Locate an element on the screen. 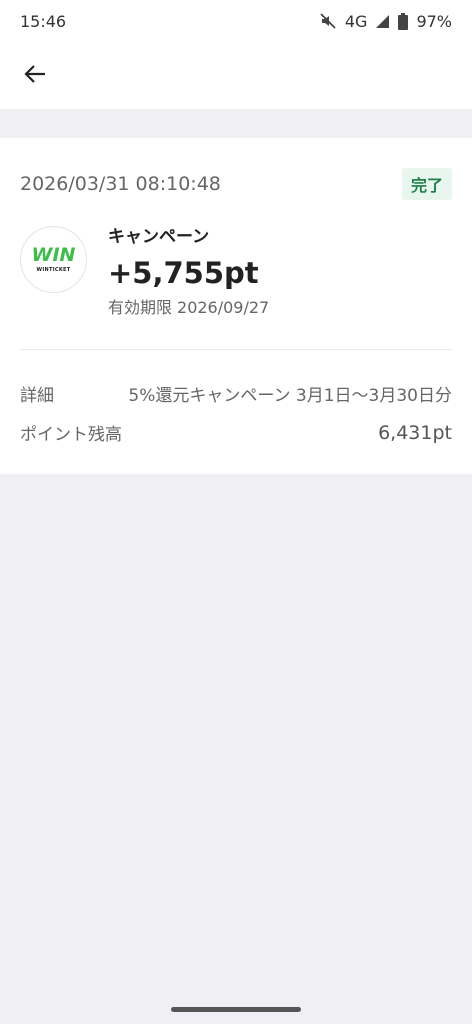 This screenshot has height=1024, width=472. expiry-label: 有効期限 is located at coordinates (140, 307).